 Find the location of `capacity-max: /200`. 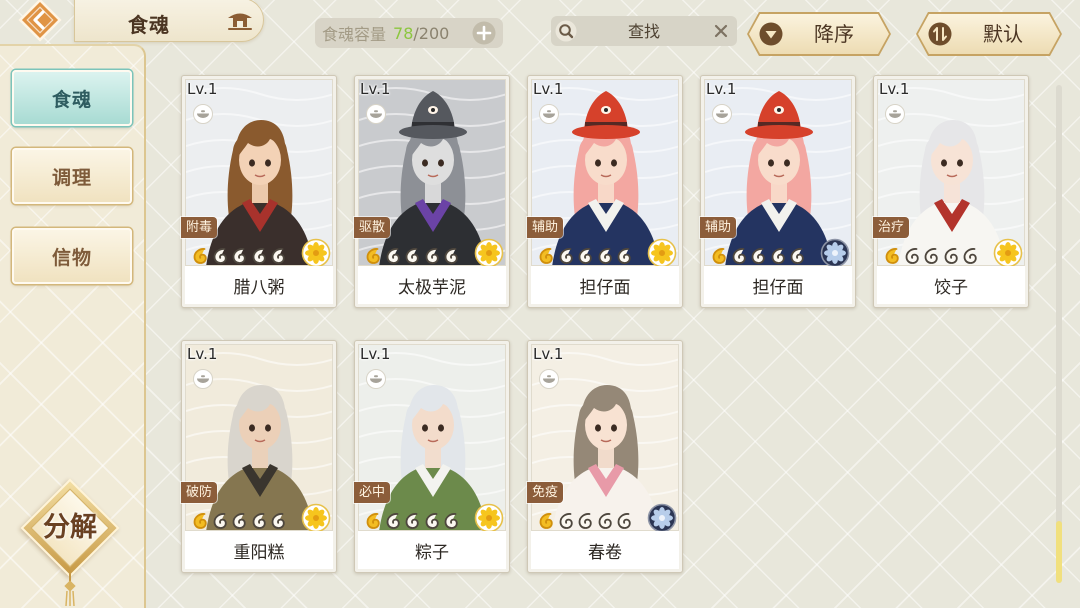

capacity-max: /200 is located at coordinates (431, 33).